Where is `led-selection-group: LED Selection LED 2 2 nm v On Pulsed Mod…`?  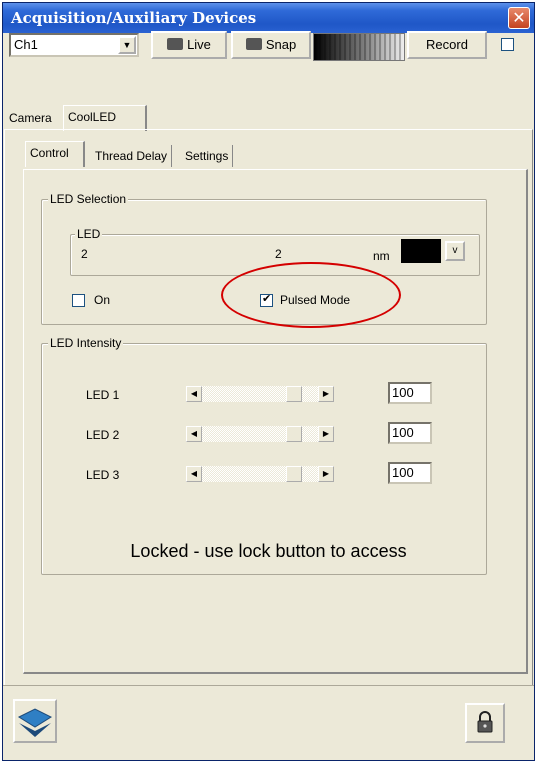
led-selection-group: LED Selection LED 2 2 nm v On Pulsed Mod… is located at coordinates (264, 258).